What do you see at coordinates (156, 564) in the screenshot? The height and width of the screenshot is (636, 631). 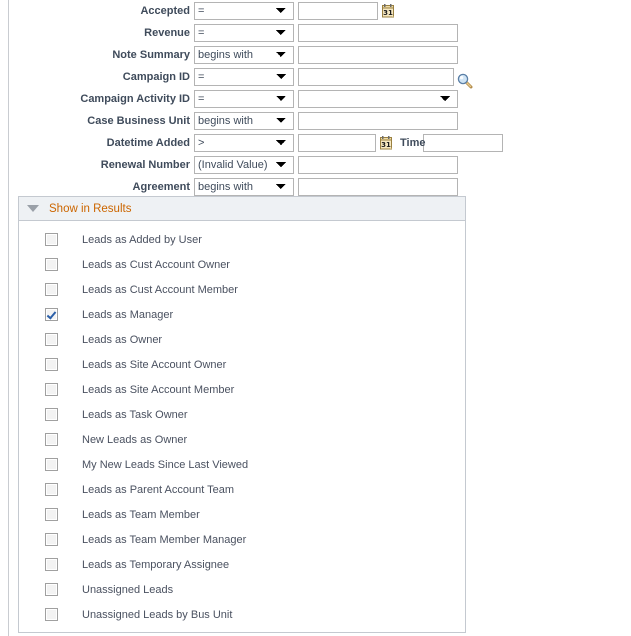 I see `checkbox-label: Leads as Temporary Assignee` at bounding box center [156, 564].